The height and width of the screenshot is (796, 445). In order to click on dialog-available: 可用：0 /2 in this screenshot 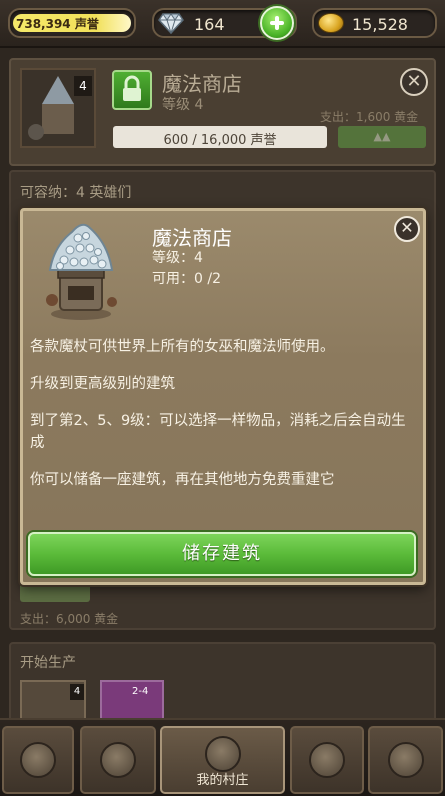, I will do `click(186, 279)`.